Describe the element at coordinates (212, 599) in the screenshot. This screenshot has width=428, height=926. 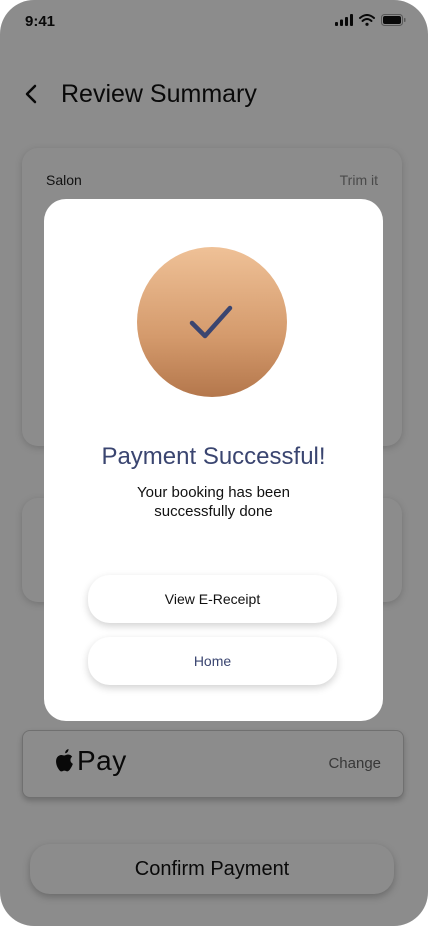
I see `view-e-receipt-button: View E-Receipt` at that location.